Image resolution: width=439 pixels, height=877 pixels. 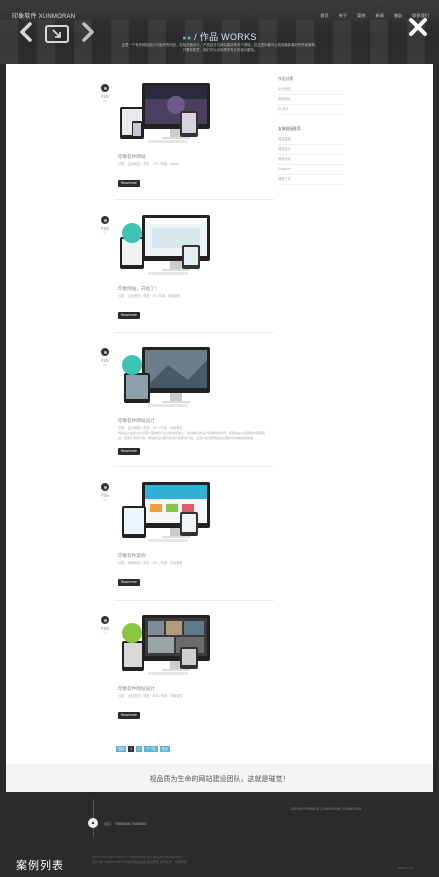 I want to click on page-first: 首页, so click(x=121, y=749).